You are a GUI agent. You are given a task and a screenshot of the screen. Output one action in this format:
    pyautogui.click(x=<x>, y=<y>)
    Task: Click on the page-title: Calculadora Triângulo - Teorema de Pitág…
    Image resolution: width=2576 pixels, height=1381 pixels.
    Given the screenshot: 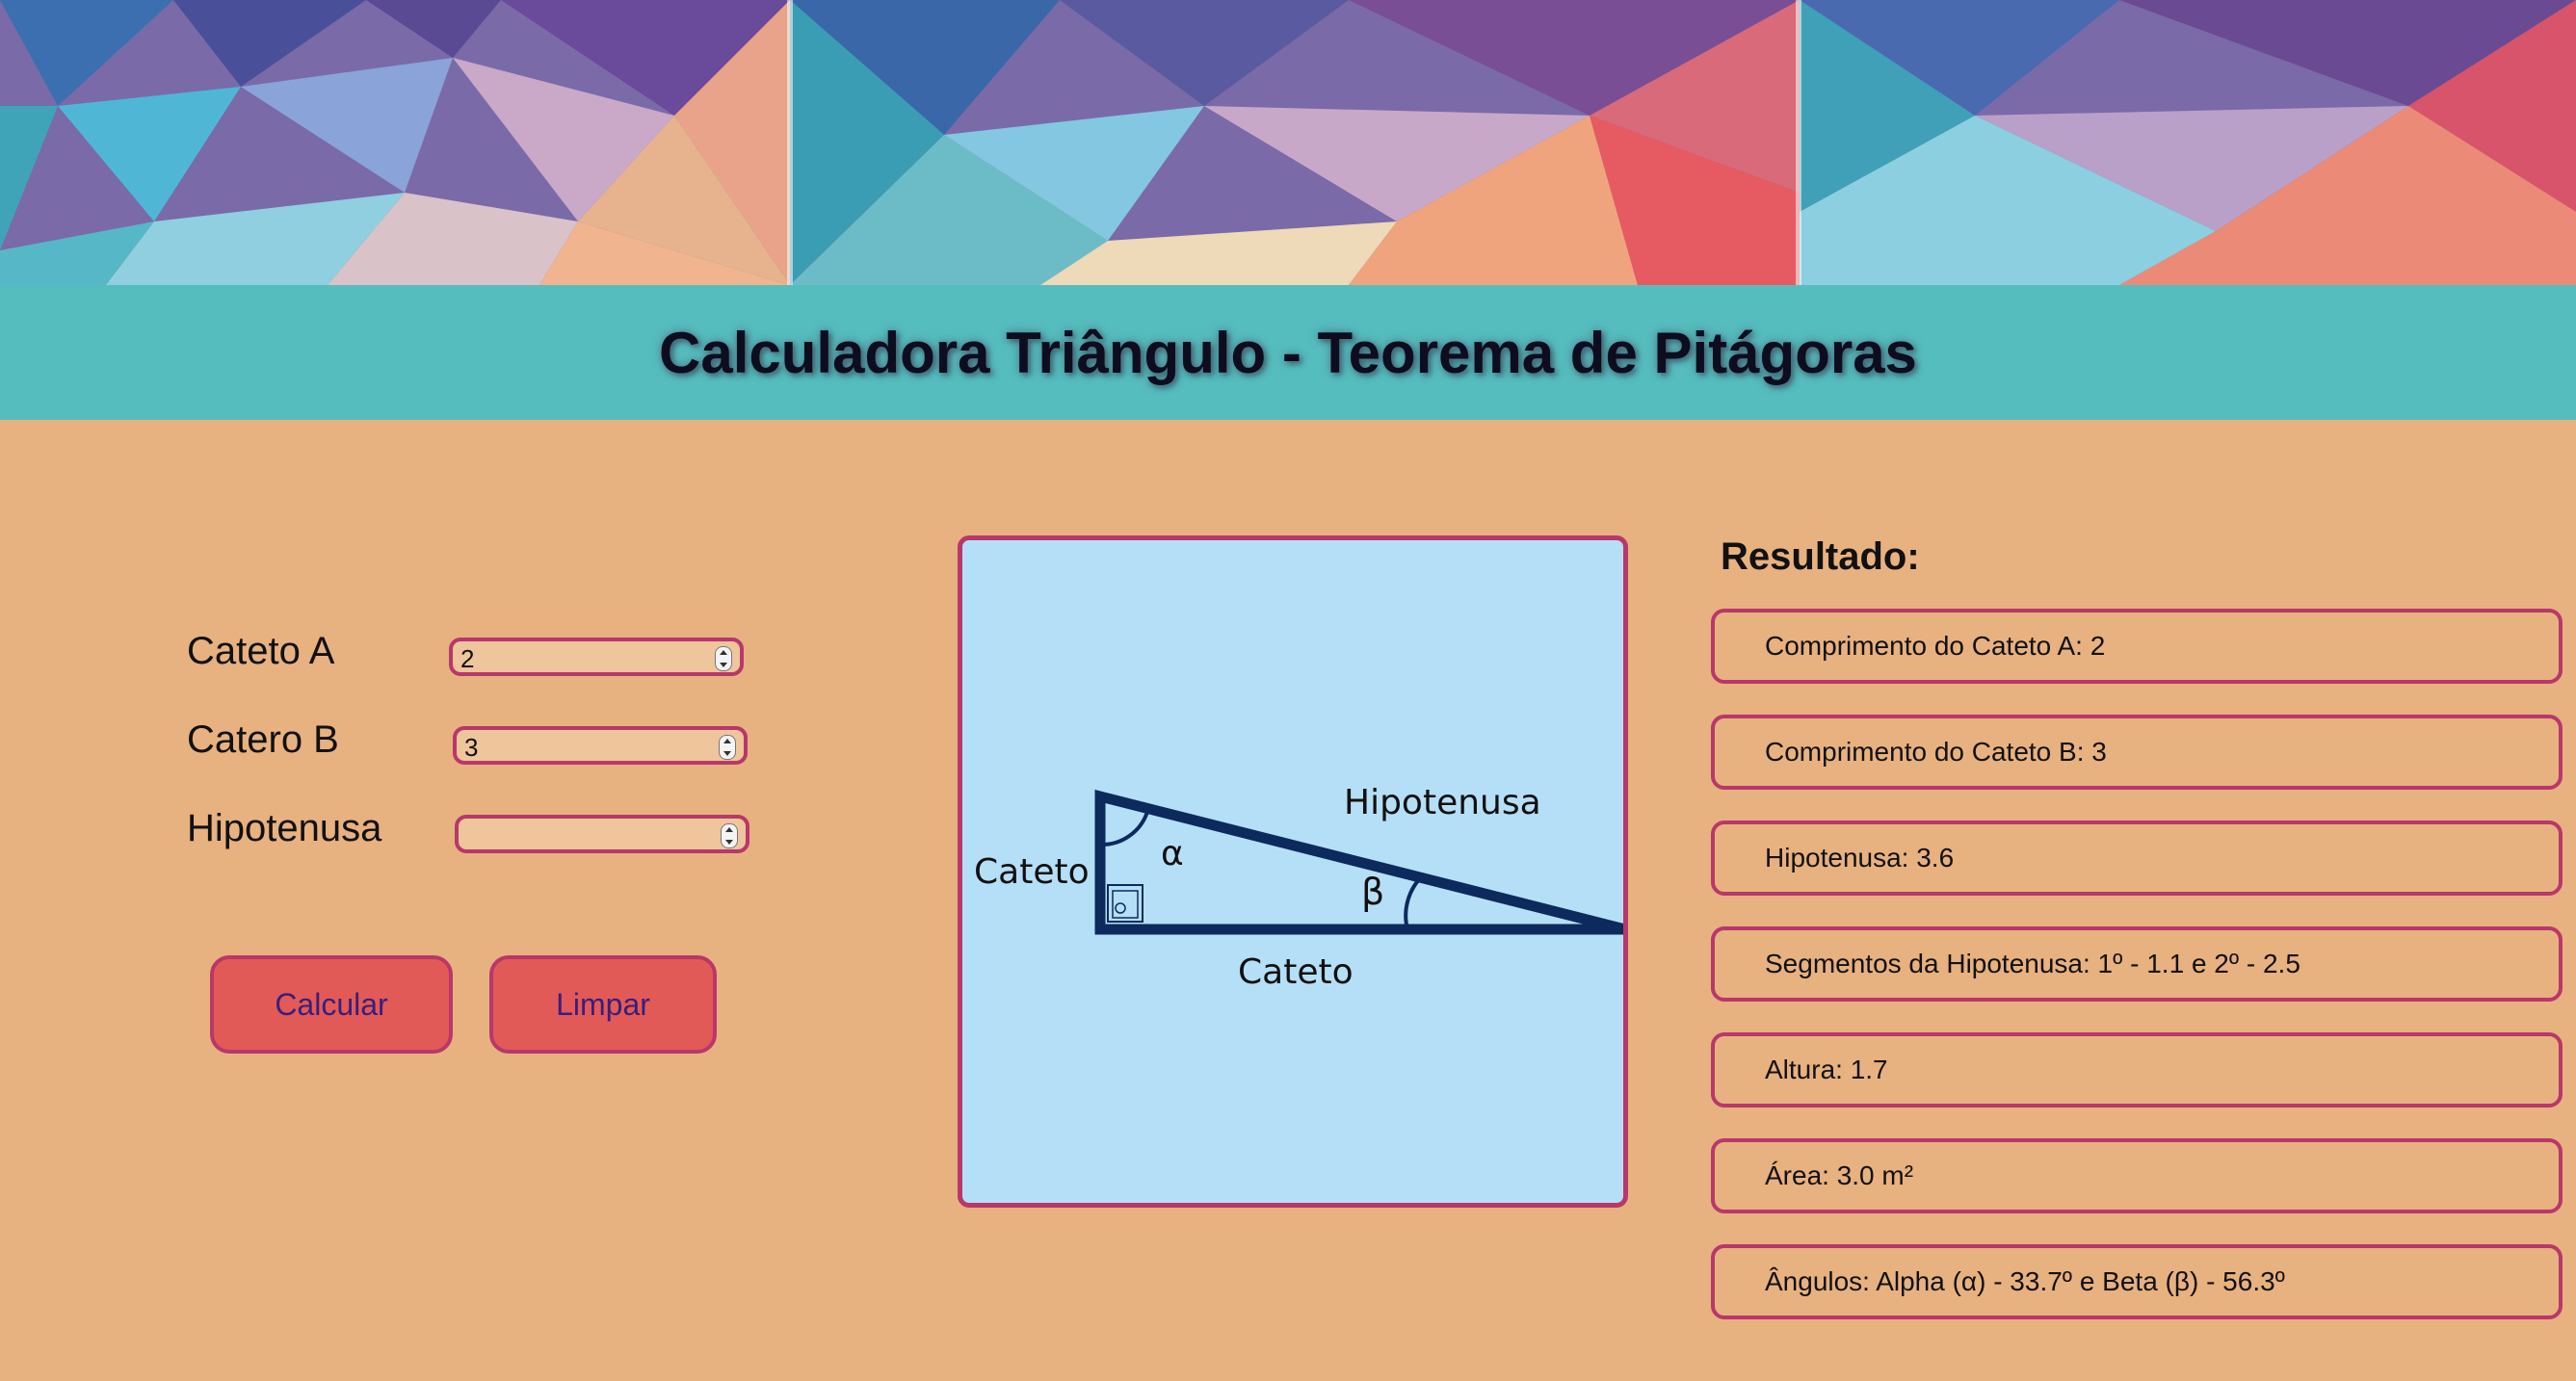 What is the action you would take?
    pyautogui.click(x=1288, y=352)
    